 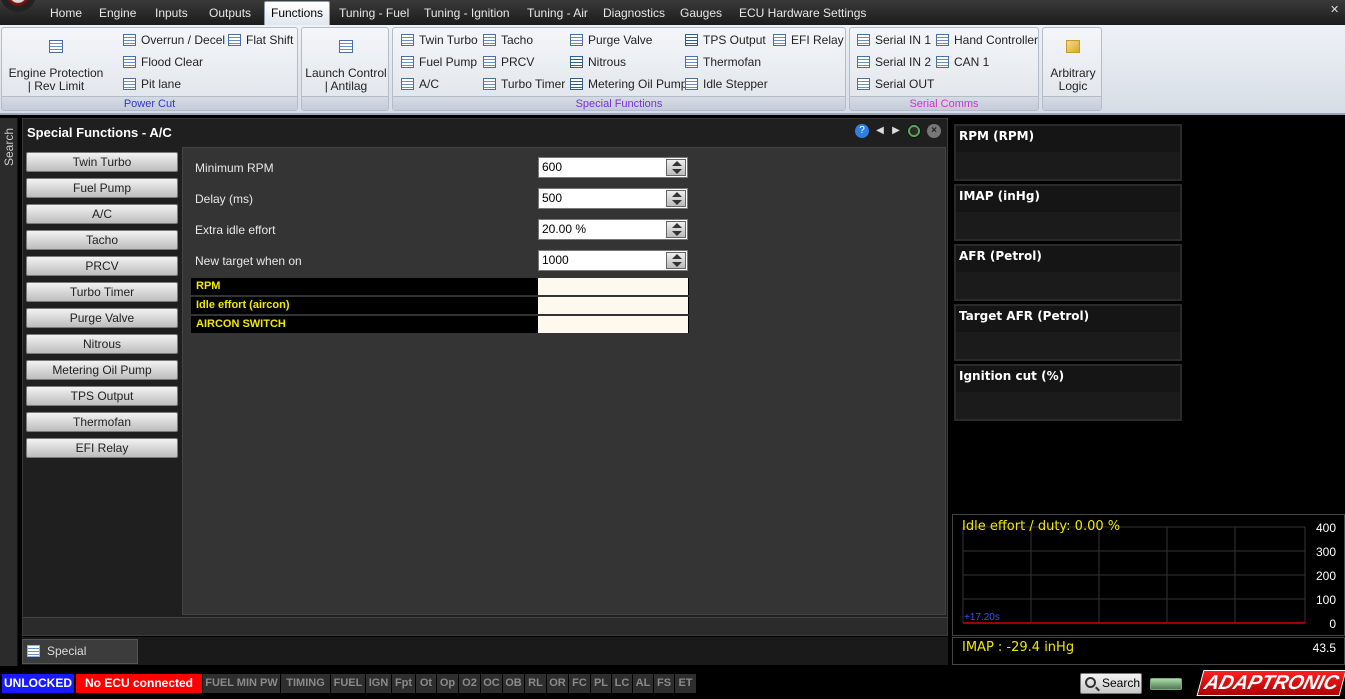 What do you see at coordinates (102, 162) in the screenshot?
I see `sidebar-item-twin-turbo: Twin Turbo` at bounding box center [102, 162].